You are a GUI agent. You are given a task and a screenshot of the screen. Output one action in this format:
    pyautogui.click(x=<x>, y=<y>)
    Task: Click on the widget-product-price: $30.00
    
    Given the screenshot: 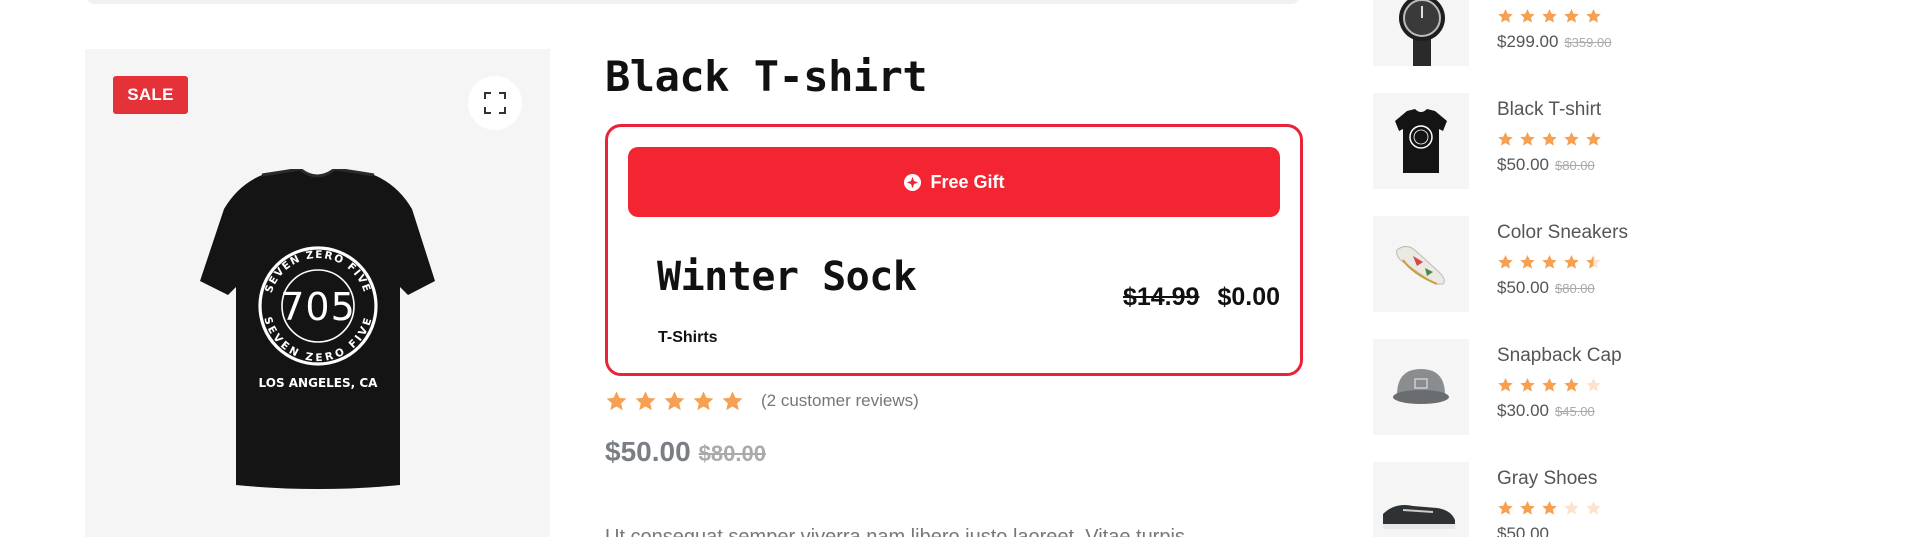 What is the action you would take?
    pyautogui.click(x=1523, y=410)
    